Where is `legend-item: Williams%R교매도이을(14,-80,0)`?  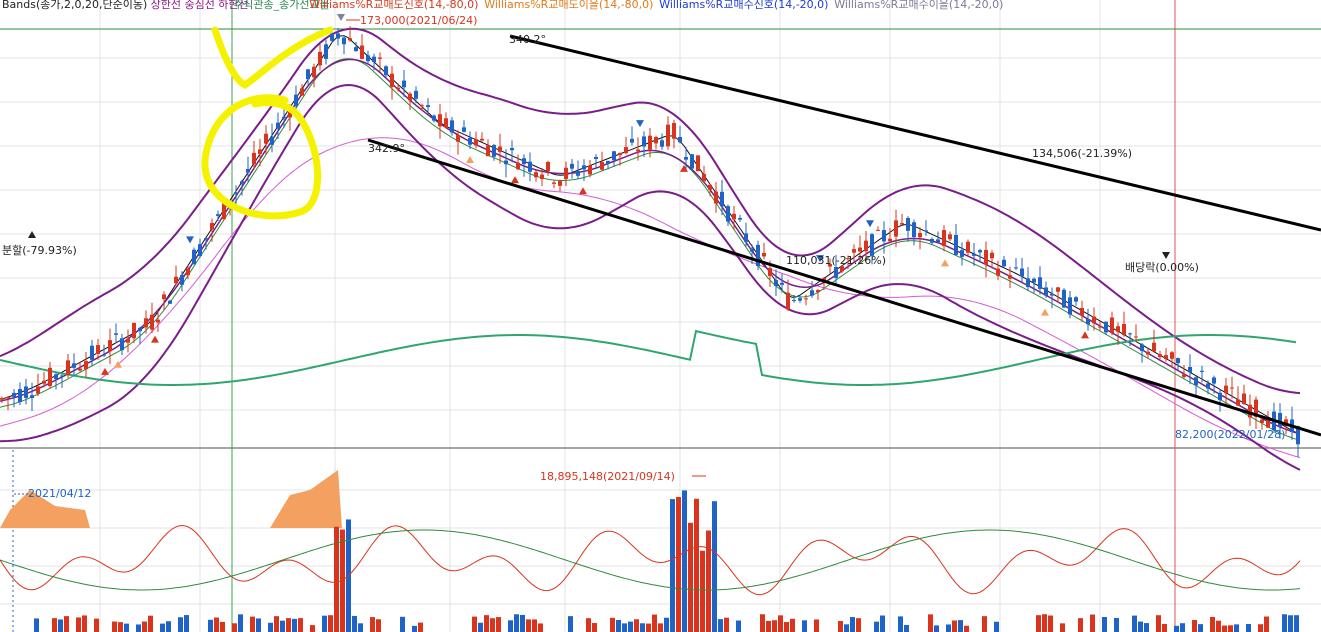 legend-item: Williams%R교매도이을(14,-80,0) is located at coordinates (568, 5).